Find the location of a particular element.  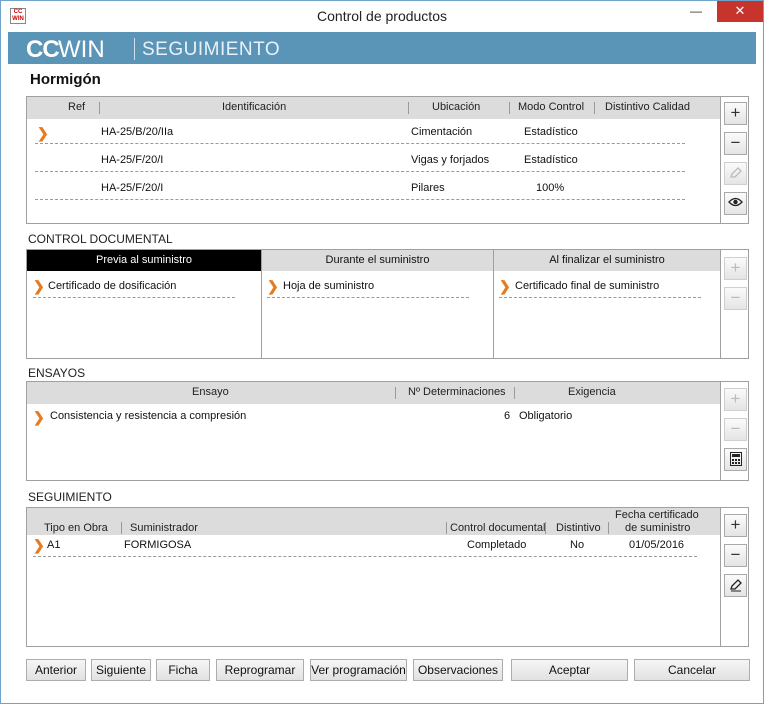

cell-identificacion: HA-25/B/20/IIa is located at coordinates (137, 132).